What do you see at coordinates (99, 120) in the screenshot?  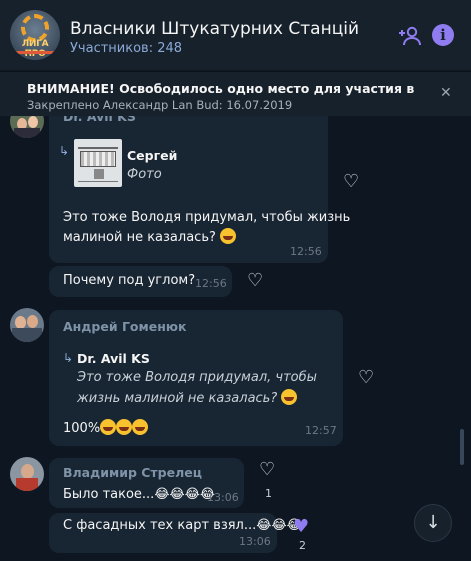 I see `sender-name: Dr. Avil KS` at bounding box center [99, 120].